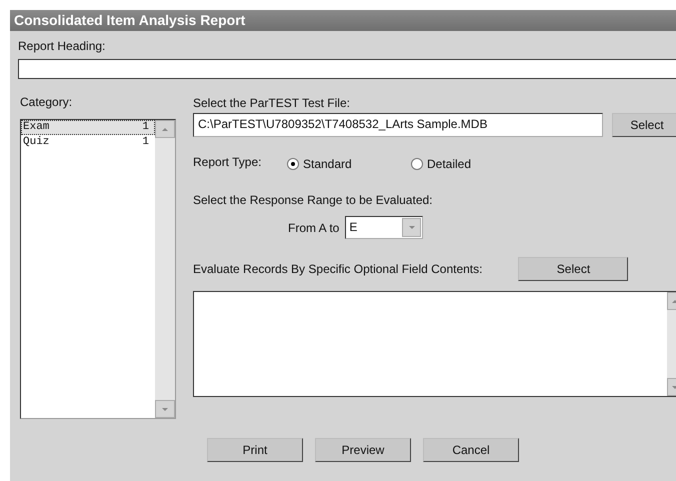  What do you see at coordinates (165, 129) in the screenshot?
I see `scroll-up-icon` at bounding box center [165, 129].